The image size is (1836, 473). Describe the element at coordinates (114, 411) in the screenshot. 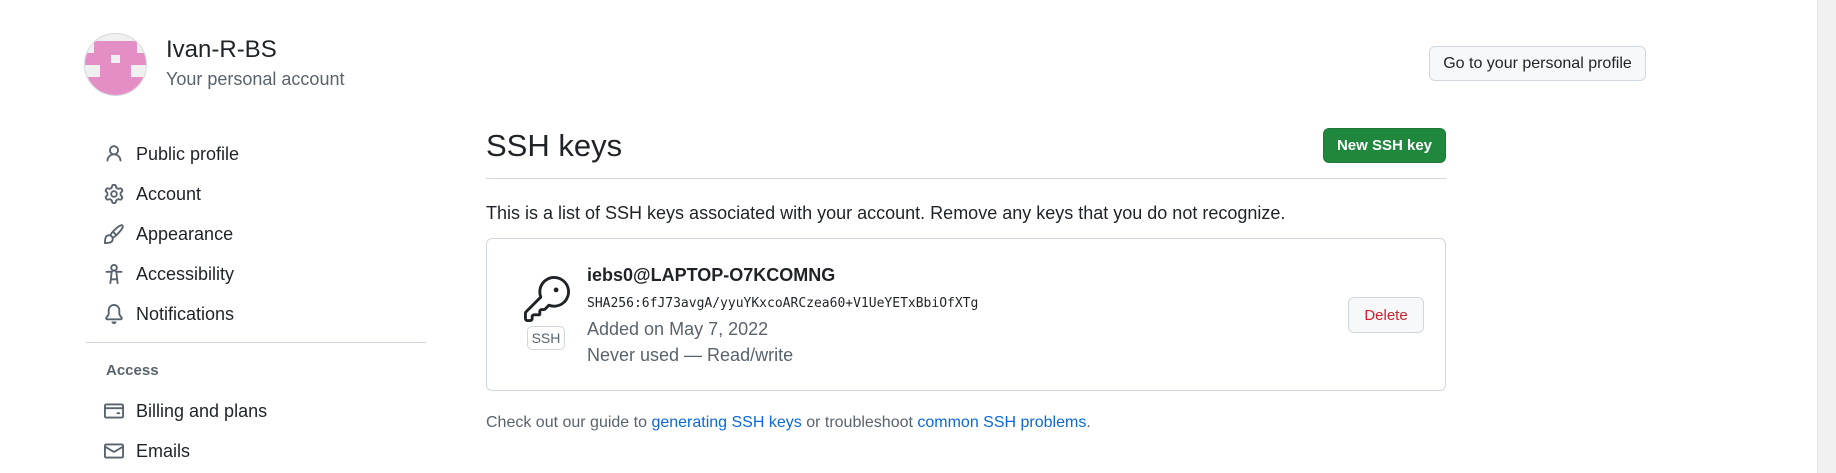

I see `credit-card-icon` at that location.